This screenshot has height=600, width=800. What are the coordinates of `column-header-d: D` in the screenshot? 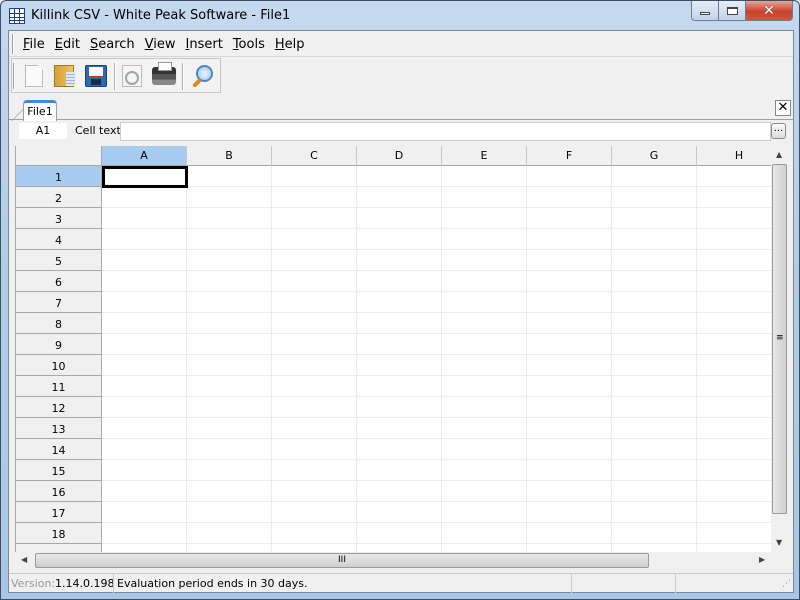 It's located at (399, 156).